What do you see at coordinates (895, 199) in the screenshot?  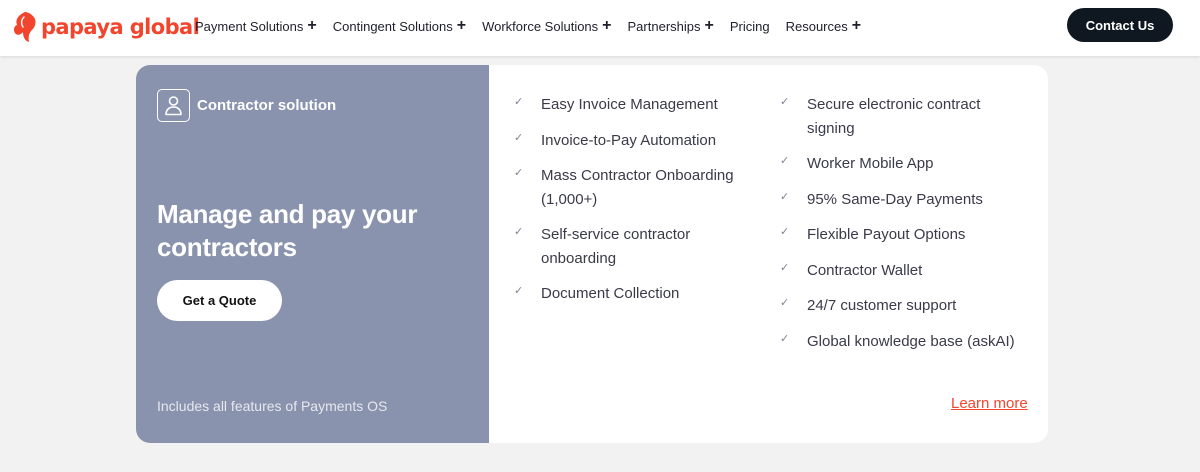 I see `feature-label: 95% Same-Day Payments` at bounding box center [895, 199].